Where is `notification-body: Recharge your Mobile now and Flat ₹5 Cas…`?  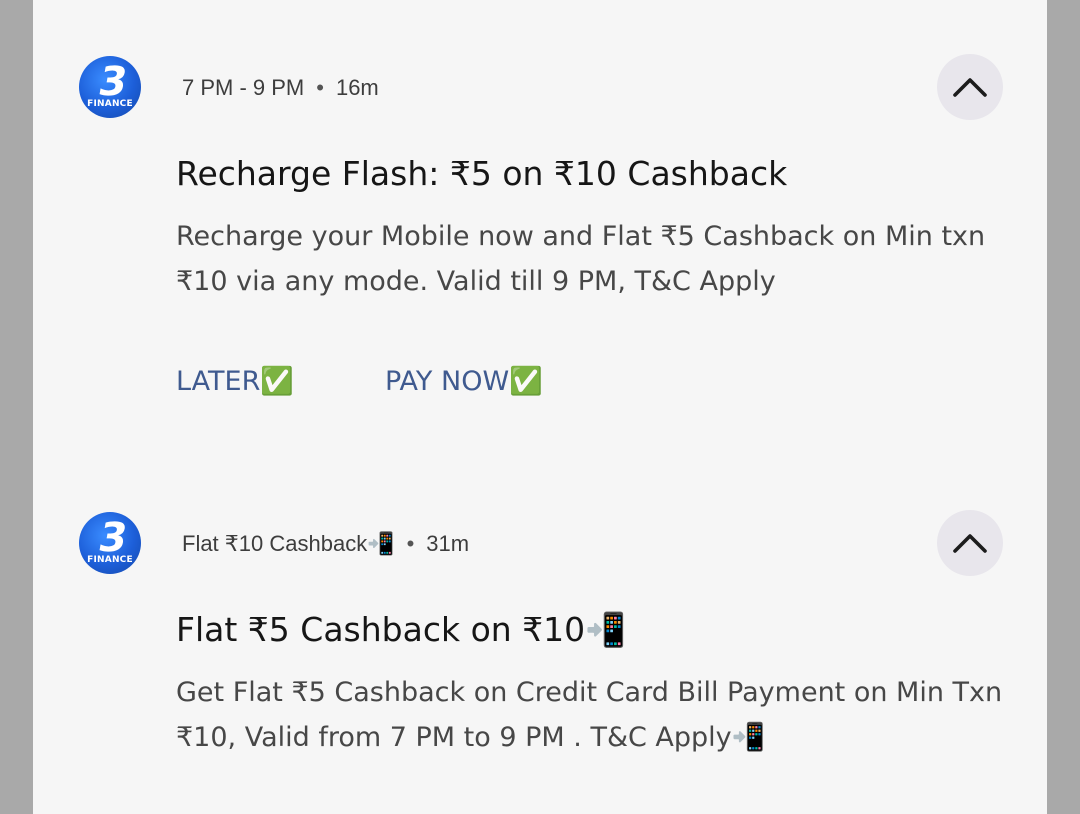
notification-body: Recharge your Mobile now and Flat ₹5 Cas… is located at coordinates (581, 259).